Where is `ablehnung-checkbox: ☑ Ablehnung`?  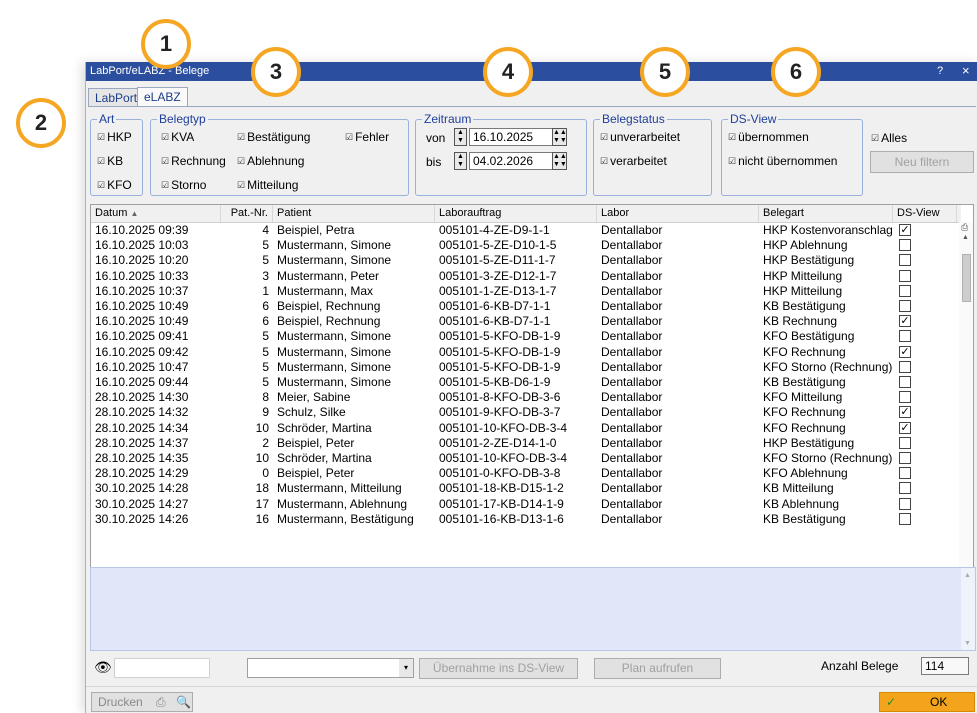 ablehnung-checkbox: ☑ Ablehnung is located at coordinates (270, 161).